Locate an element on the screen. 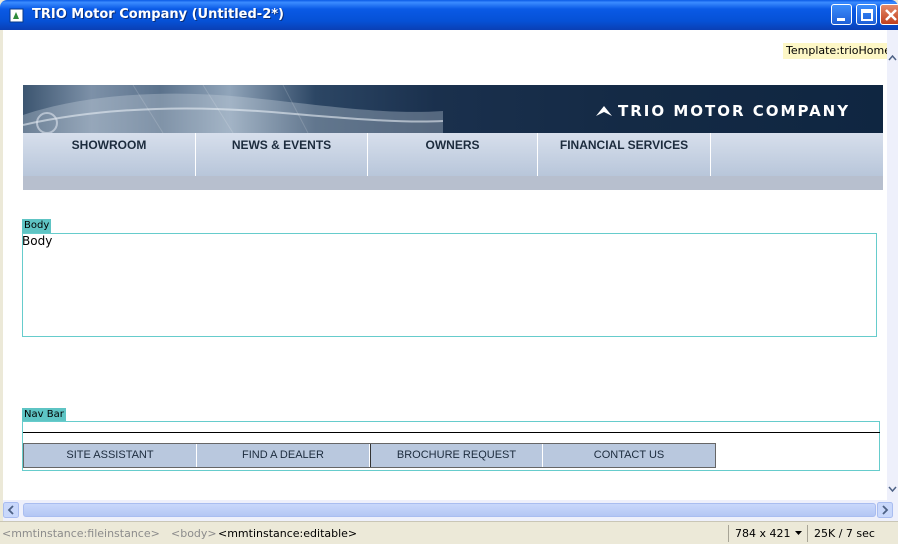 This screenshot has width=898, height=544. nav-label: SHOWROOM is located at coordinates (109, 145).